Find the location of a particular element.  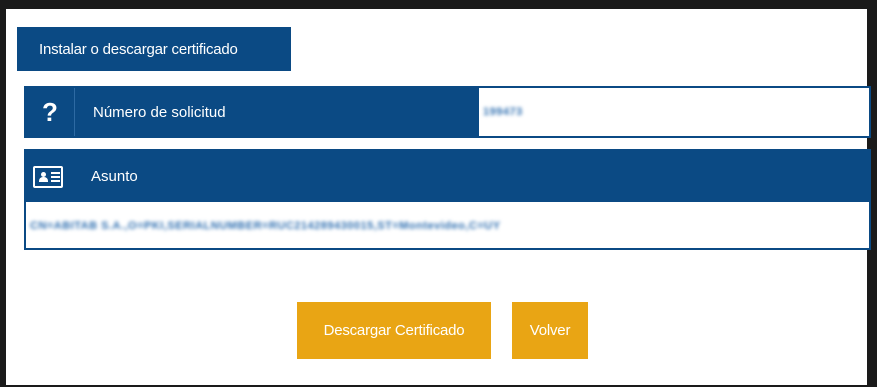

tab-label: Instalar o descargar certificado is located at coordinates (138, 49).